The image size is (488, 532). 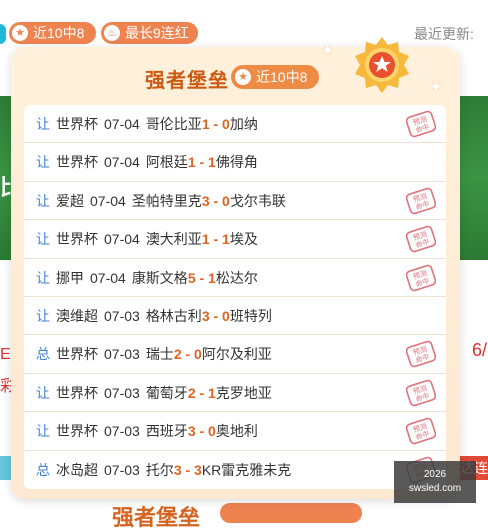 What do you see at coordinates (166, 200) in the screenshot?
I see `home-team: 圣帕特里克` at bounding box center [166, 200].